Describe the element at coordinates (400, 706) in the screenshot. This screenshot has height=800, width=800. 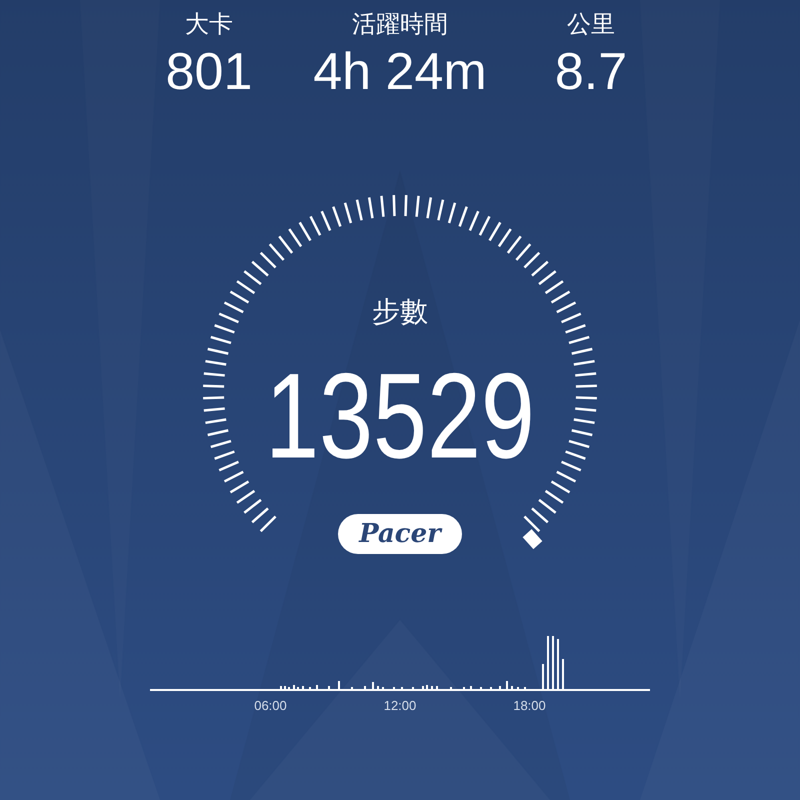
I see `time-label: 12:00` at that location.